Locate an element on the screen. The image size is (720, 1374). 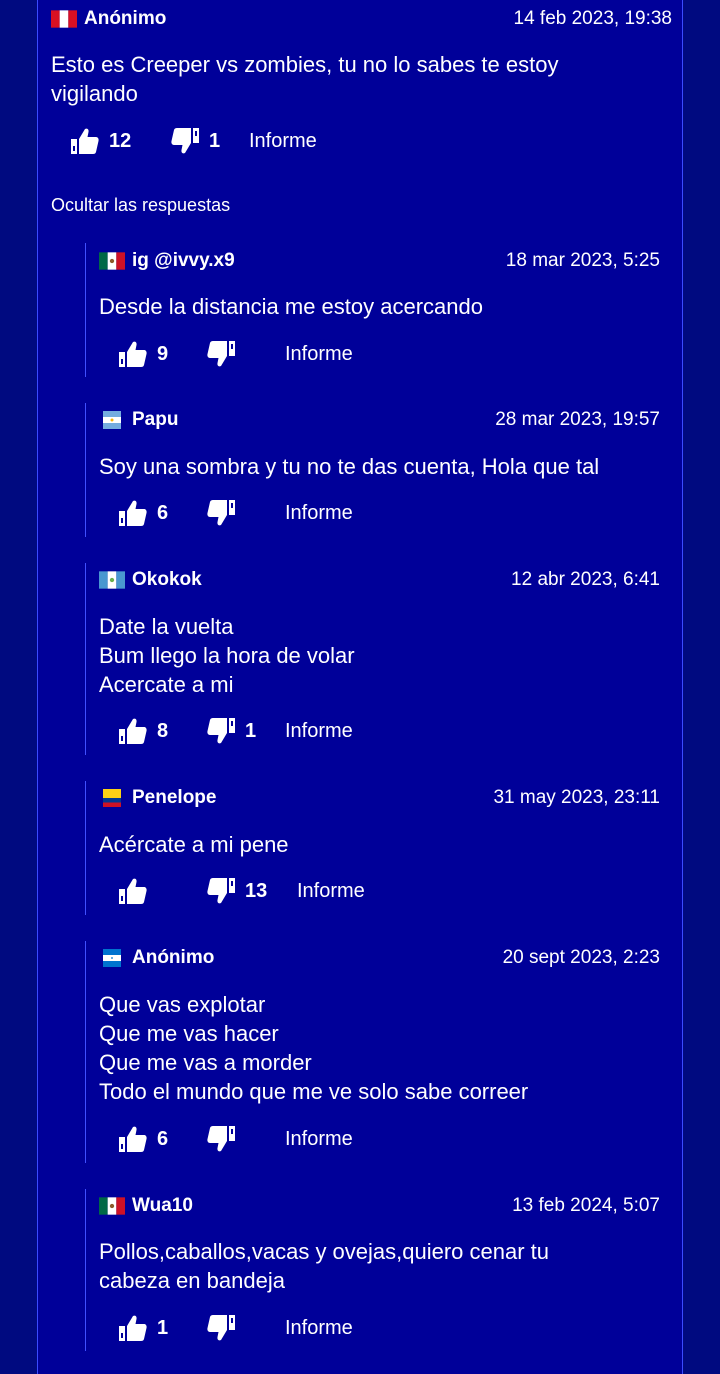
like-button: 9 is located at coordinates (142, 354).